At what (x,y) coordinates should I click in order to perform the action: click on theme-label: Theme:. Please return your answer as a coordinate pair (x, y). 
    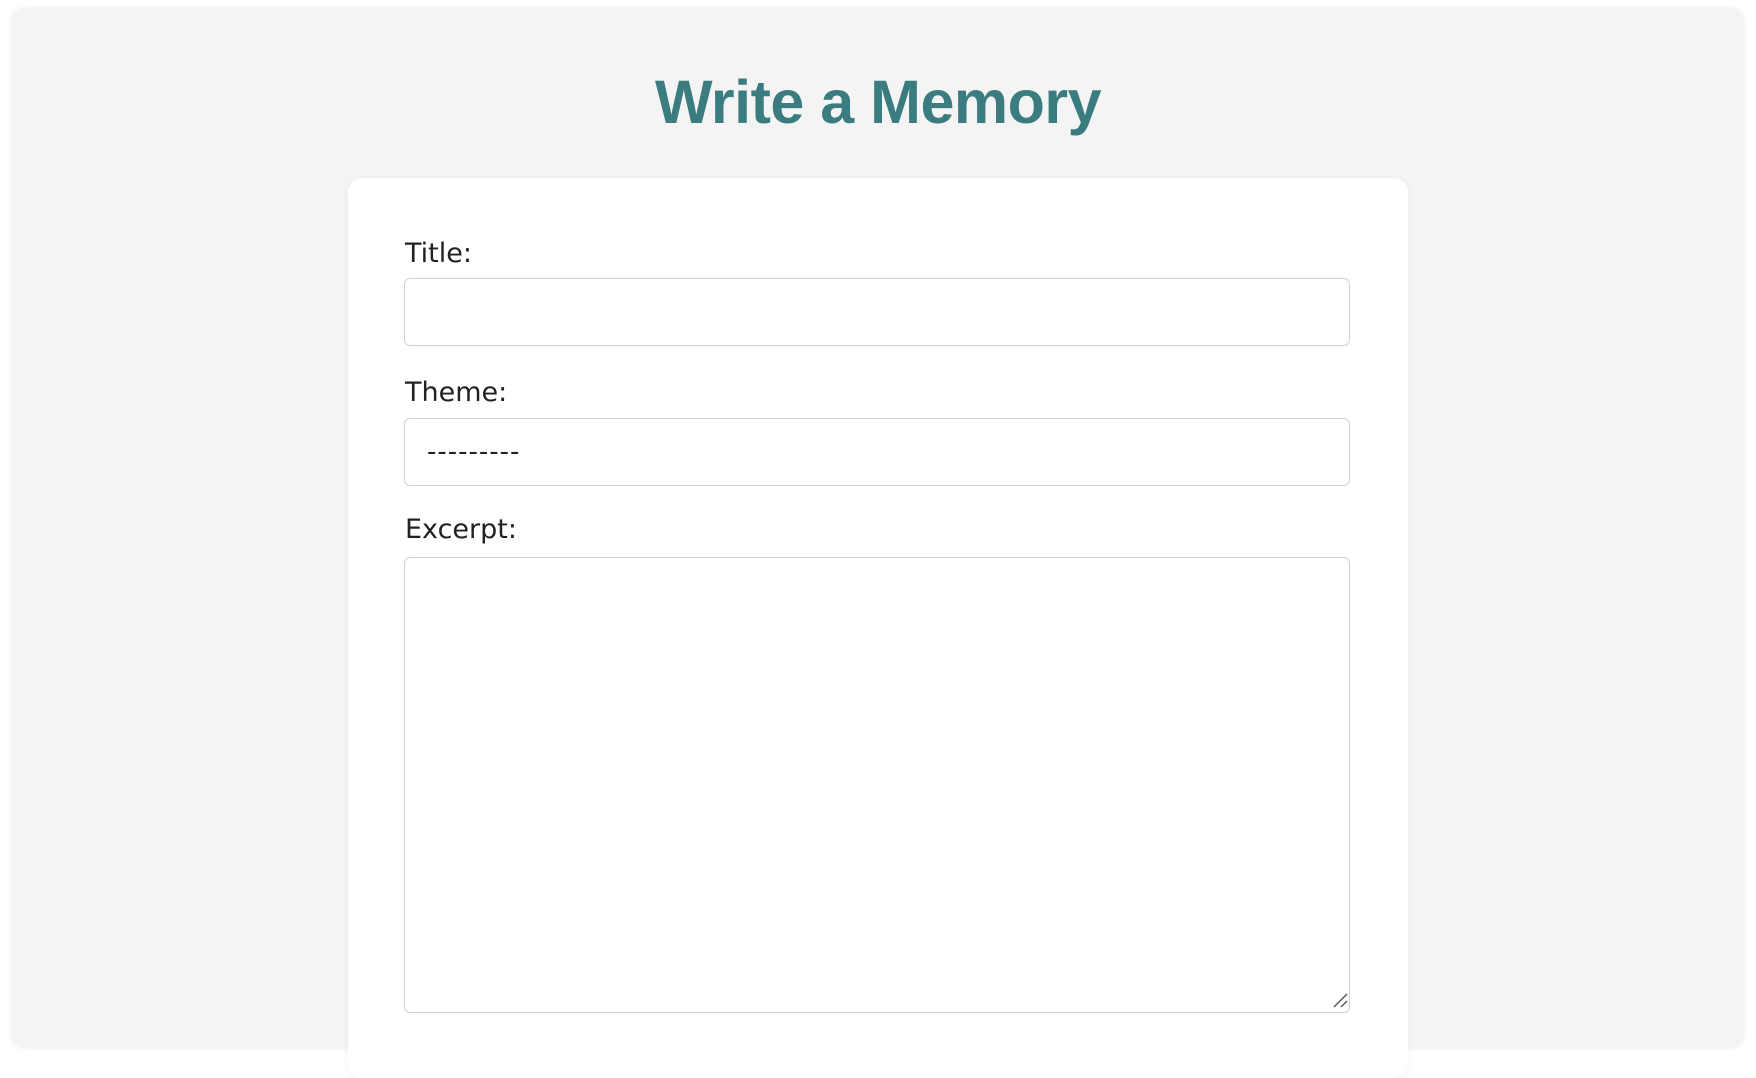
    Looking at the image, I should click on (456, 392).